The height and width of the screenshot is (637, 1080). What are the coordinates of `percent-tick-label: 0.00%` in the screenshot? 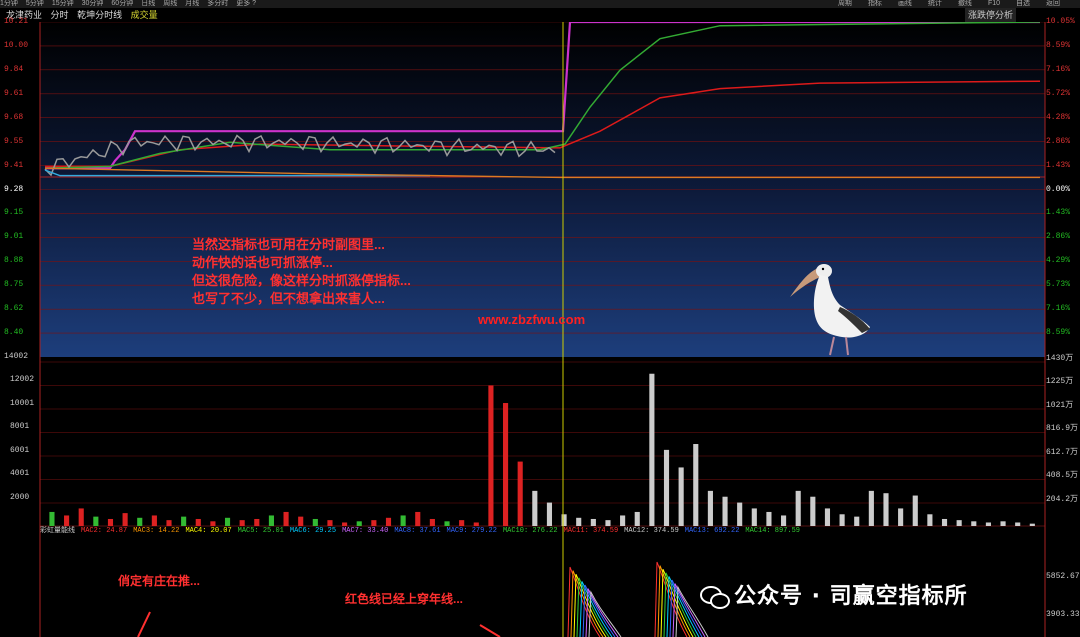 It's located at (1058, 189).